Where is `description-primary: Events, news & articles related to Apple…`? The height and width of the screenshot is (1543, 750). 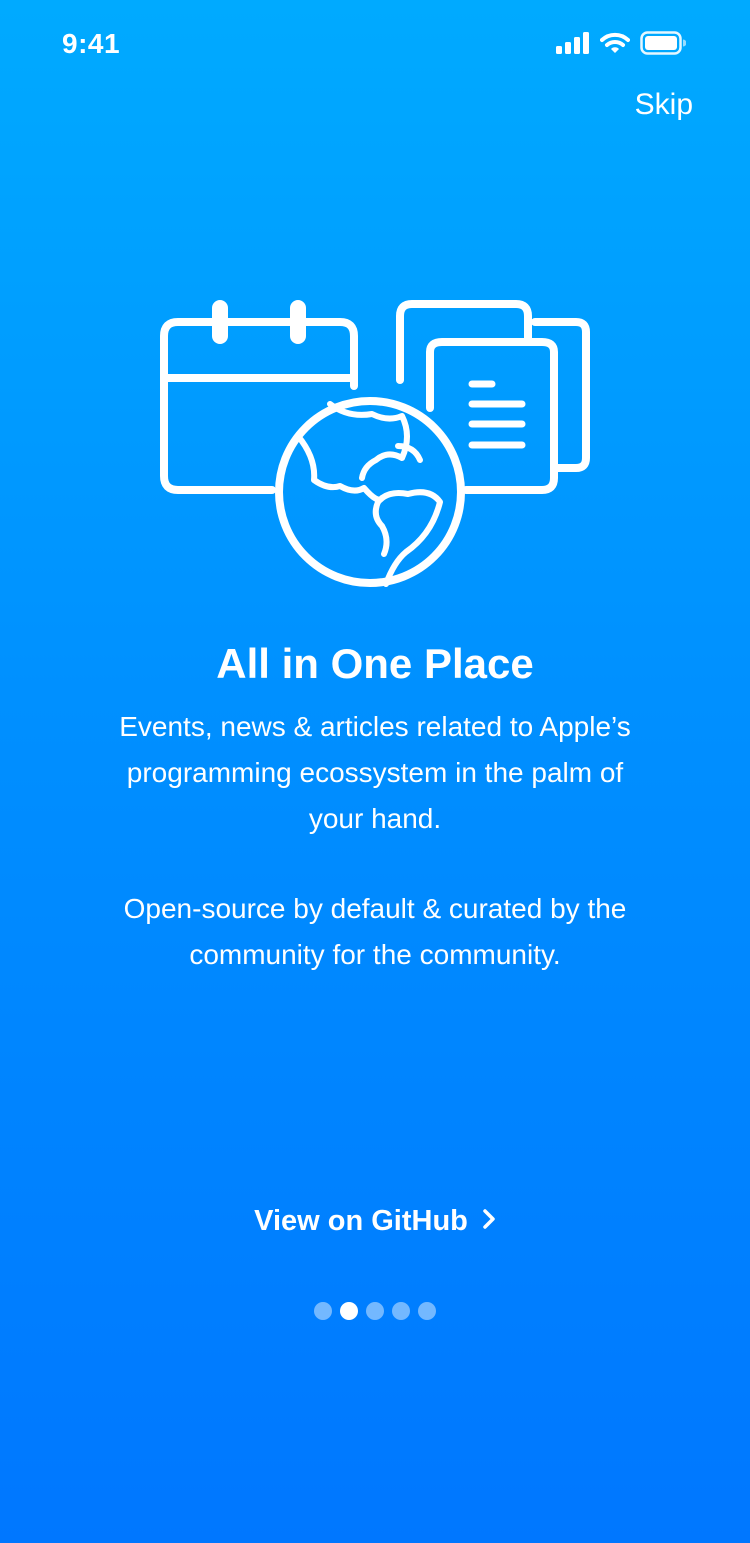 description-primary: Events, news & articles related to Apple… is located at coordinates (375, 772).